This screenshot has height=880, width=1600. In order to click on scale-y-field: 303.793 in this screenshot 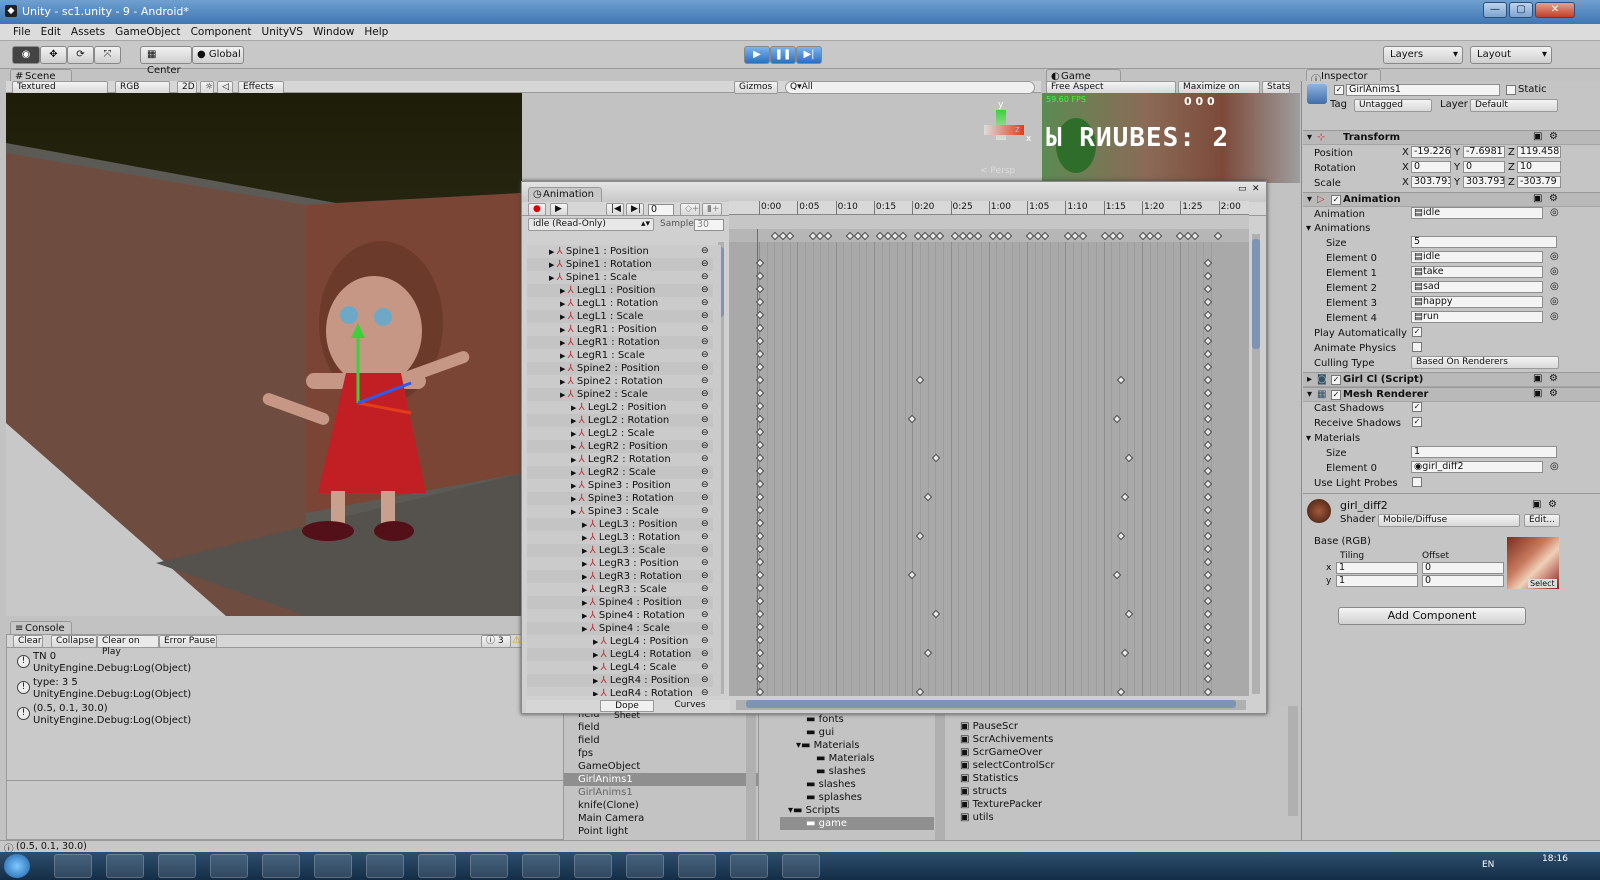, I will do `click(1484, 182)`.